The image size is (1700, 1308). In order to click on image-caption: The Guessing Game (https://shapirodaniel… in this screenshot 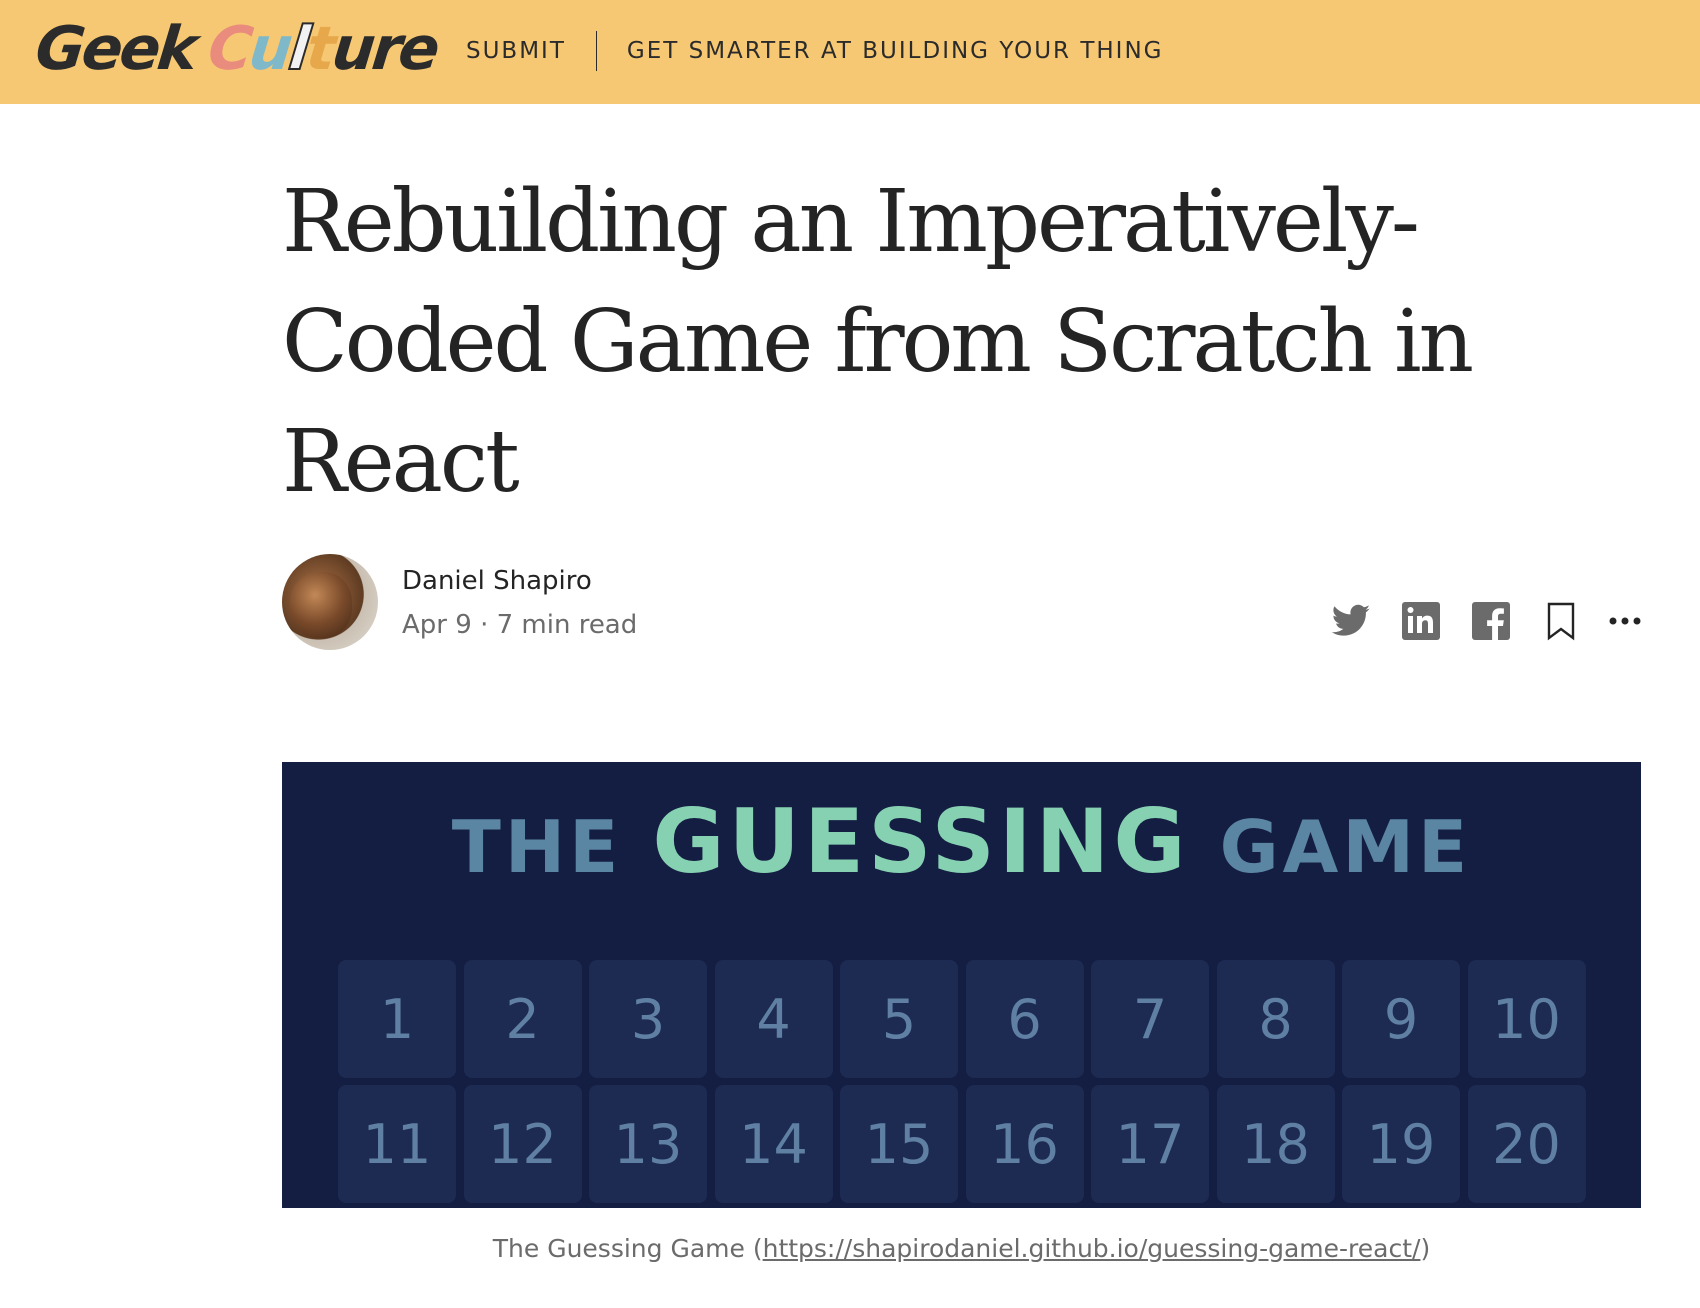, I will do `click(961, 1248)`.